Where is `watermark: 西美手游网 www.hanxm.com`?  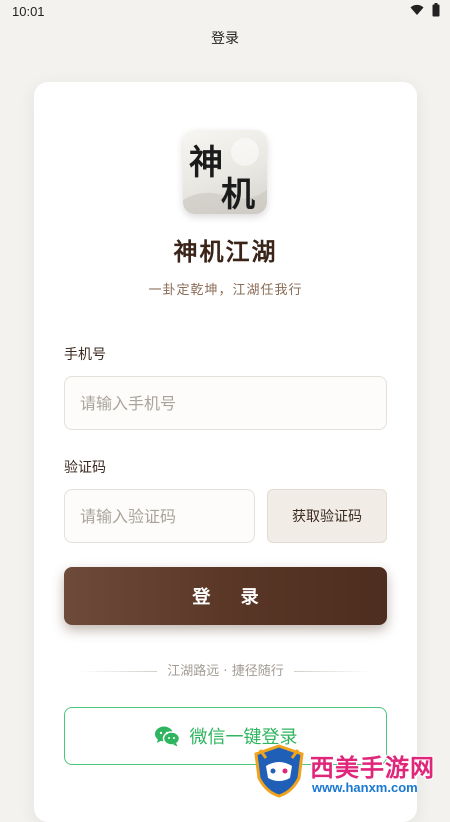
watermark: 西美手游网 www.hanxm.com is located at coordinates (350, 771).